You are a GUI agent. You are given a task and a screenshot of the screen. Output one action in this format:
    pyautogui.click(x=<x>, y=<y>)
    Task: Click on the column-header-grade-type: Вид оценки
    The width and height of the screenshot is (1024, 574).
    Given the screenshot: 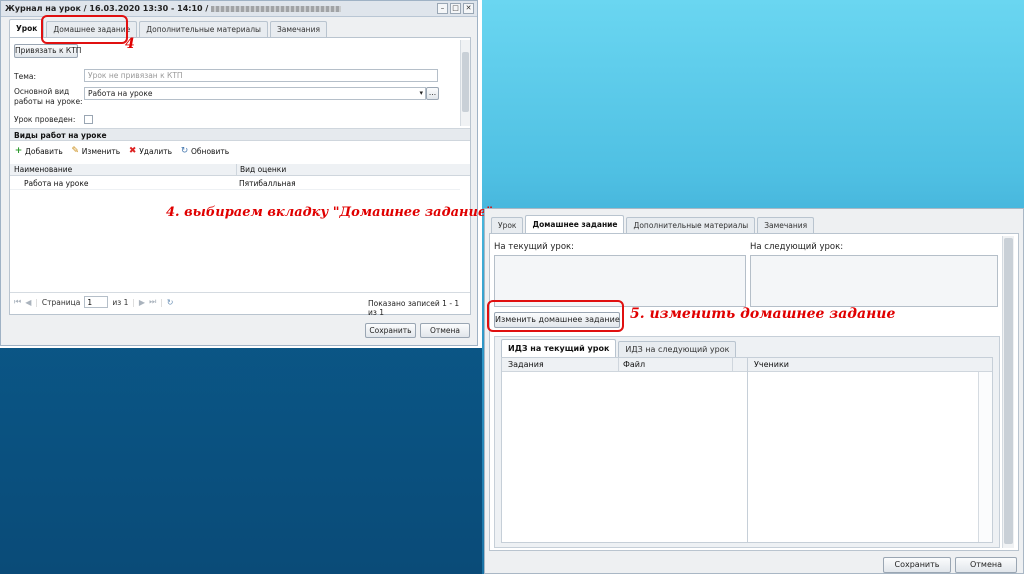 What is the action you would take?
    pyautogui.click(x=261, y=170)
    